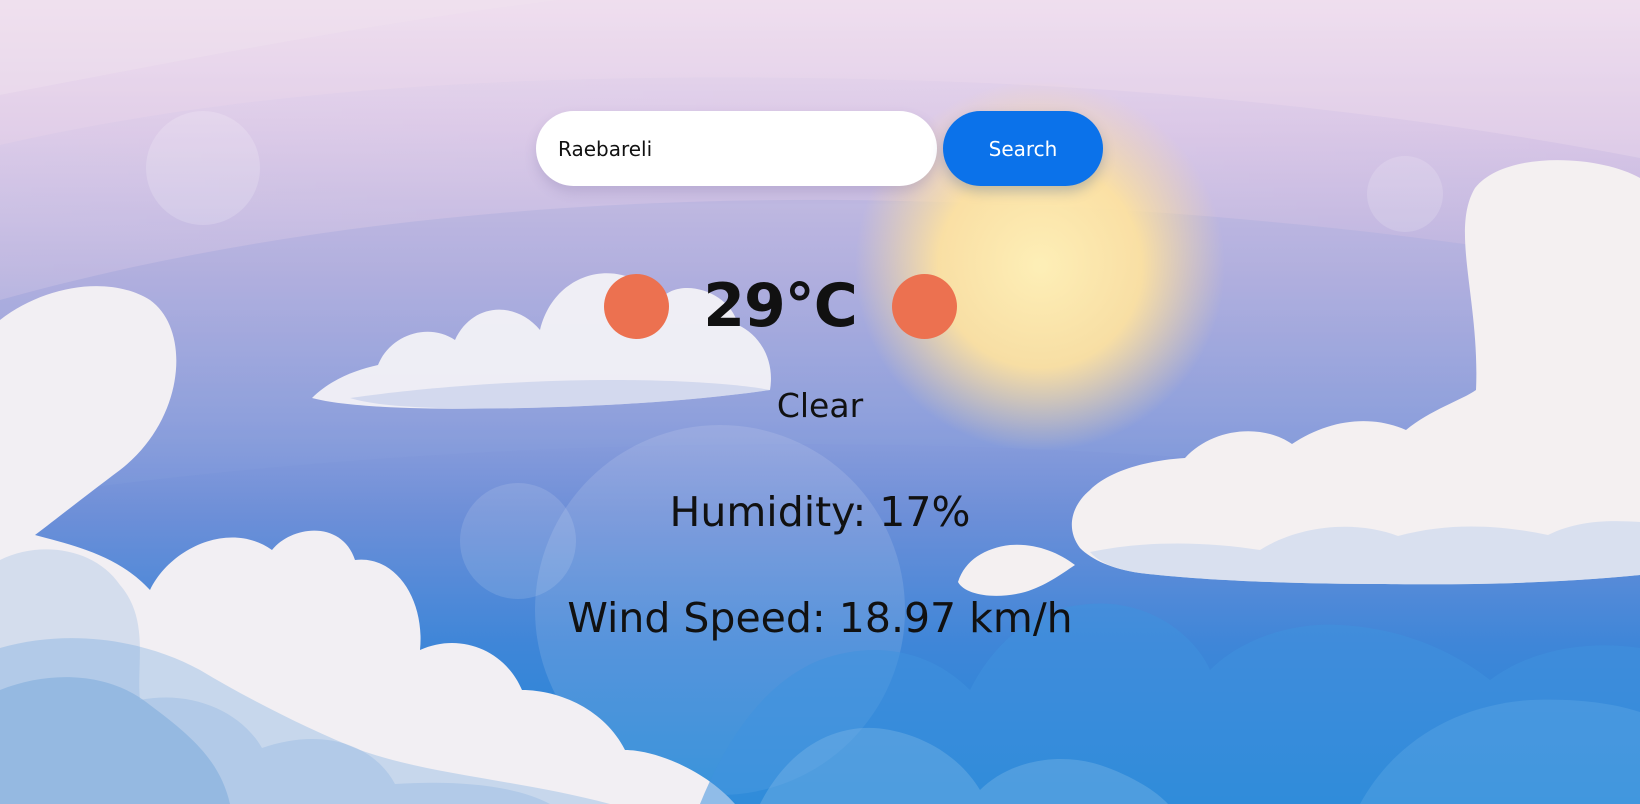  What do you see at coordinates (1405, 194) in the screenshot?
I see `bubble-right` at bounding box center [1405, 194].